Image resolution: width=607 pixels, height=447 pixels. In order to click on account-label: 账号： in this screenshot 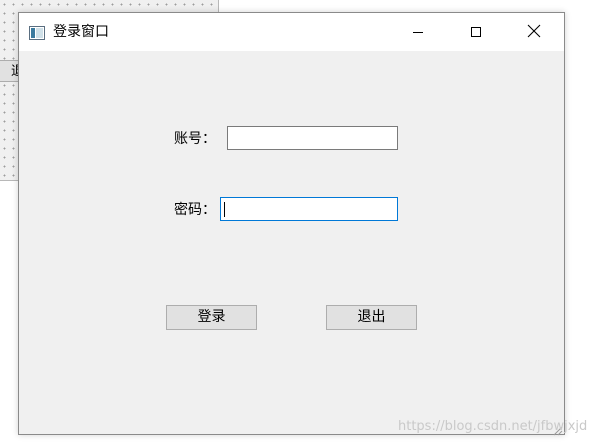, I will do `click(195, 139)`.